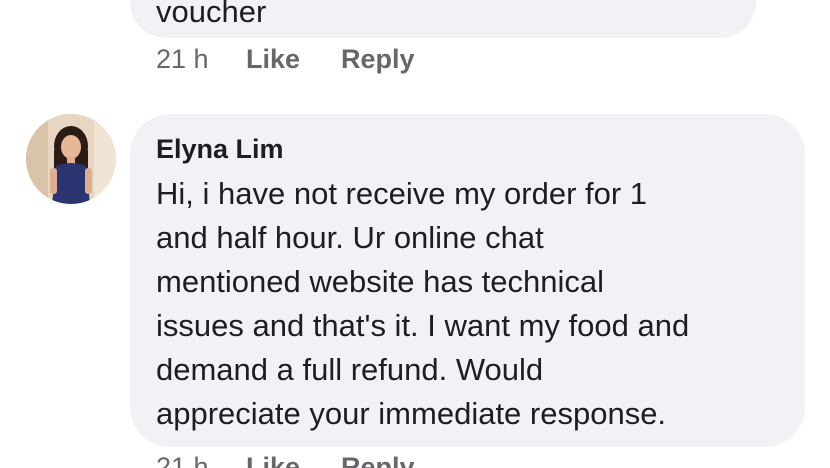  I want to click on comment-line: issues and that's it. I want my food and, so click(423, 325).